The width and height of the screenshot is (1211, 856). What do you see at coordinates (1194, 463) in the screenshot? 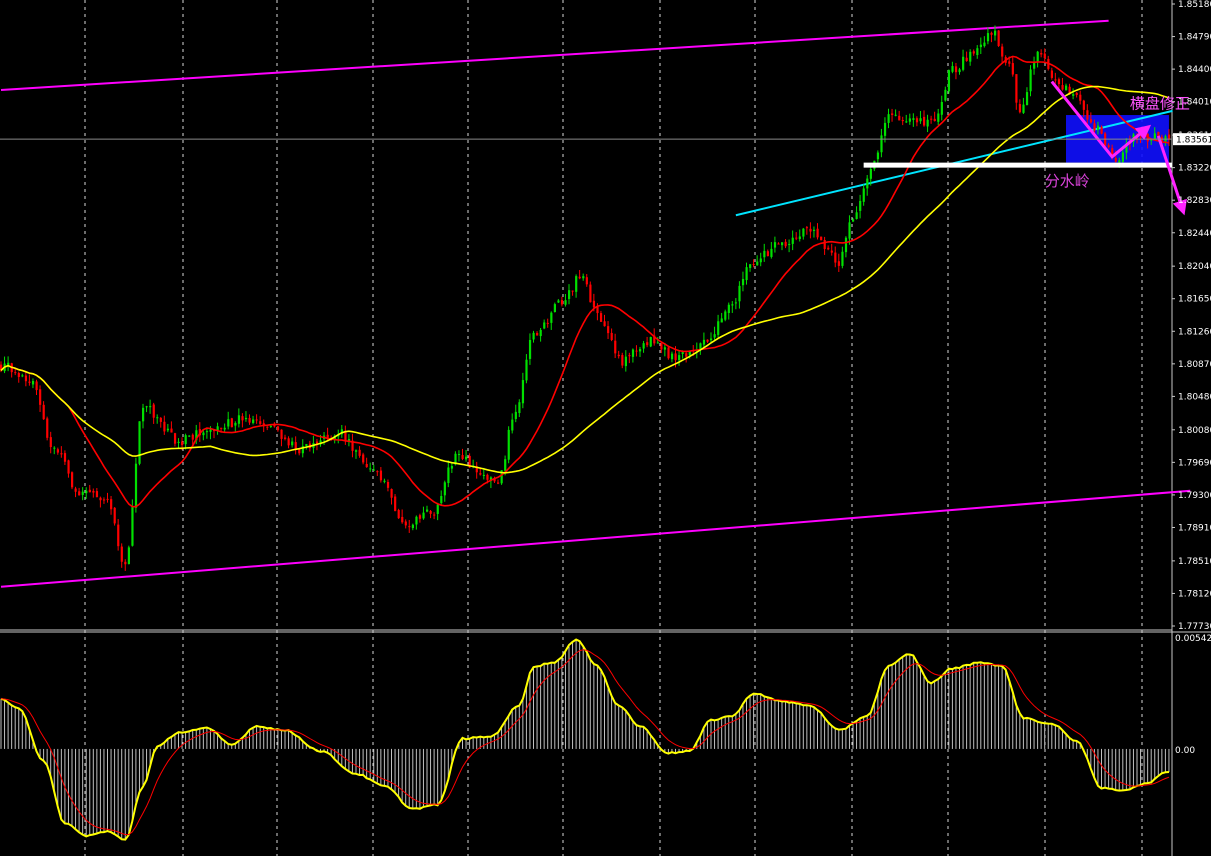
I see `price-tick-label: 1.79690` at bounding box center [1194, 463].